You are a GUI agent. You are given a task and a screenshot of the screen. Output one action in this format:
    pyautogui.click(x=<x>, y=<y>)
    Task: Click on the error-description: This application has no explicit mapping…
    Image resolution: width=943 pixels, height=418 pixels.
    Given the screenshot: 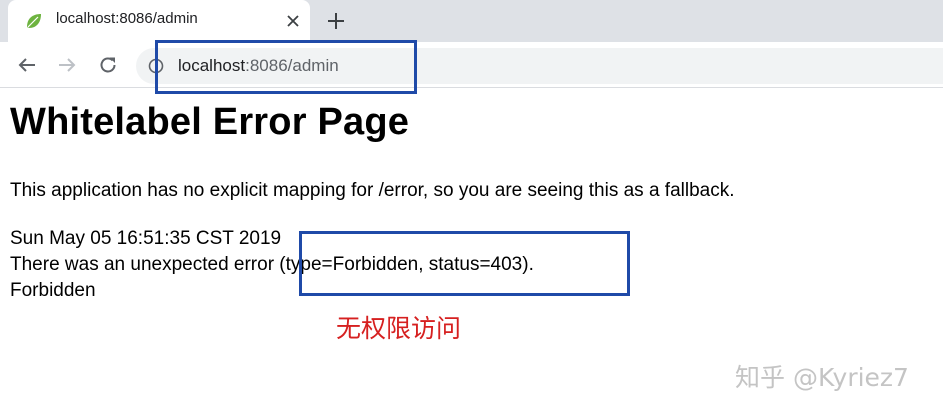 What is the action you would take?
    pyautogui.click(x=372, y=190)
    